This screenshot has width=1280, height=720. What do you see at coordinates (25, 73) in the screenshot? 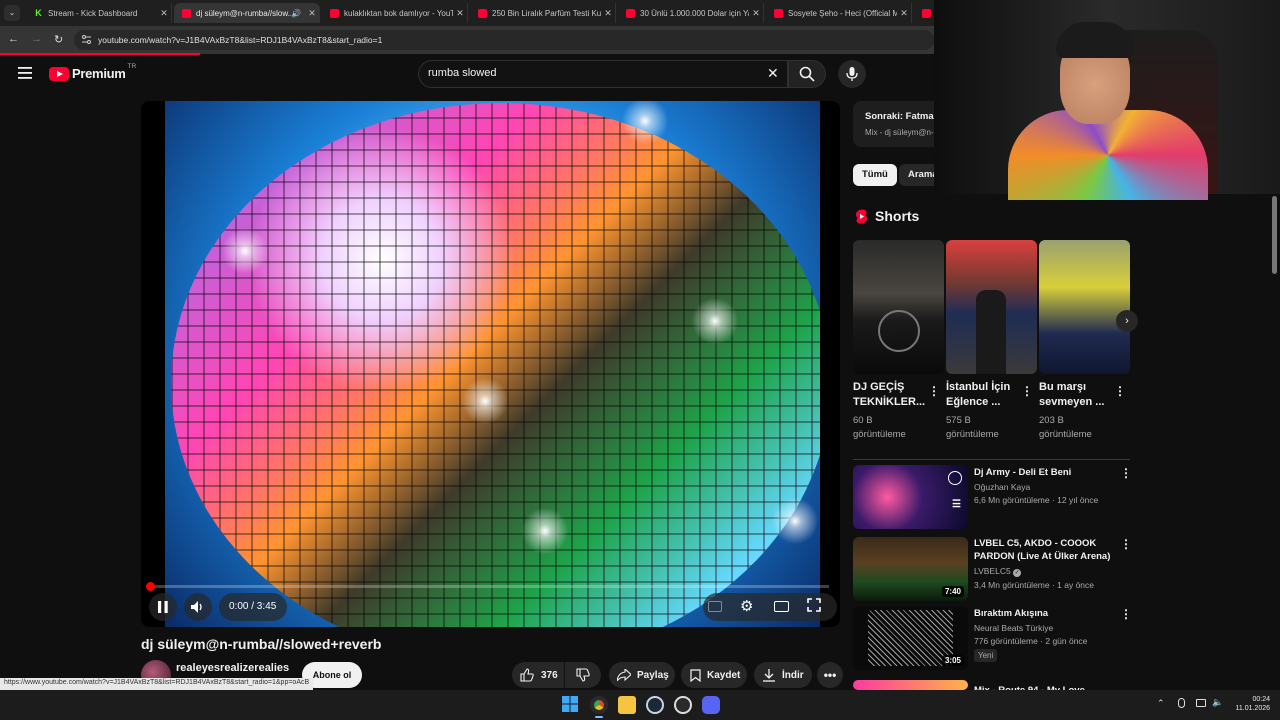
I see `menu-icon` at bounding box center [25, 73].